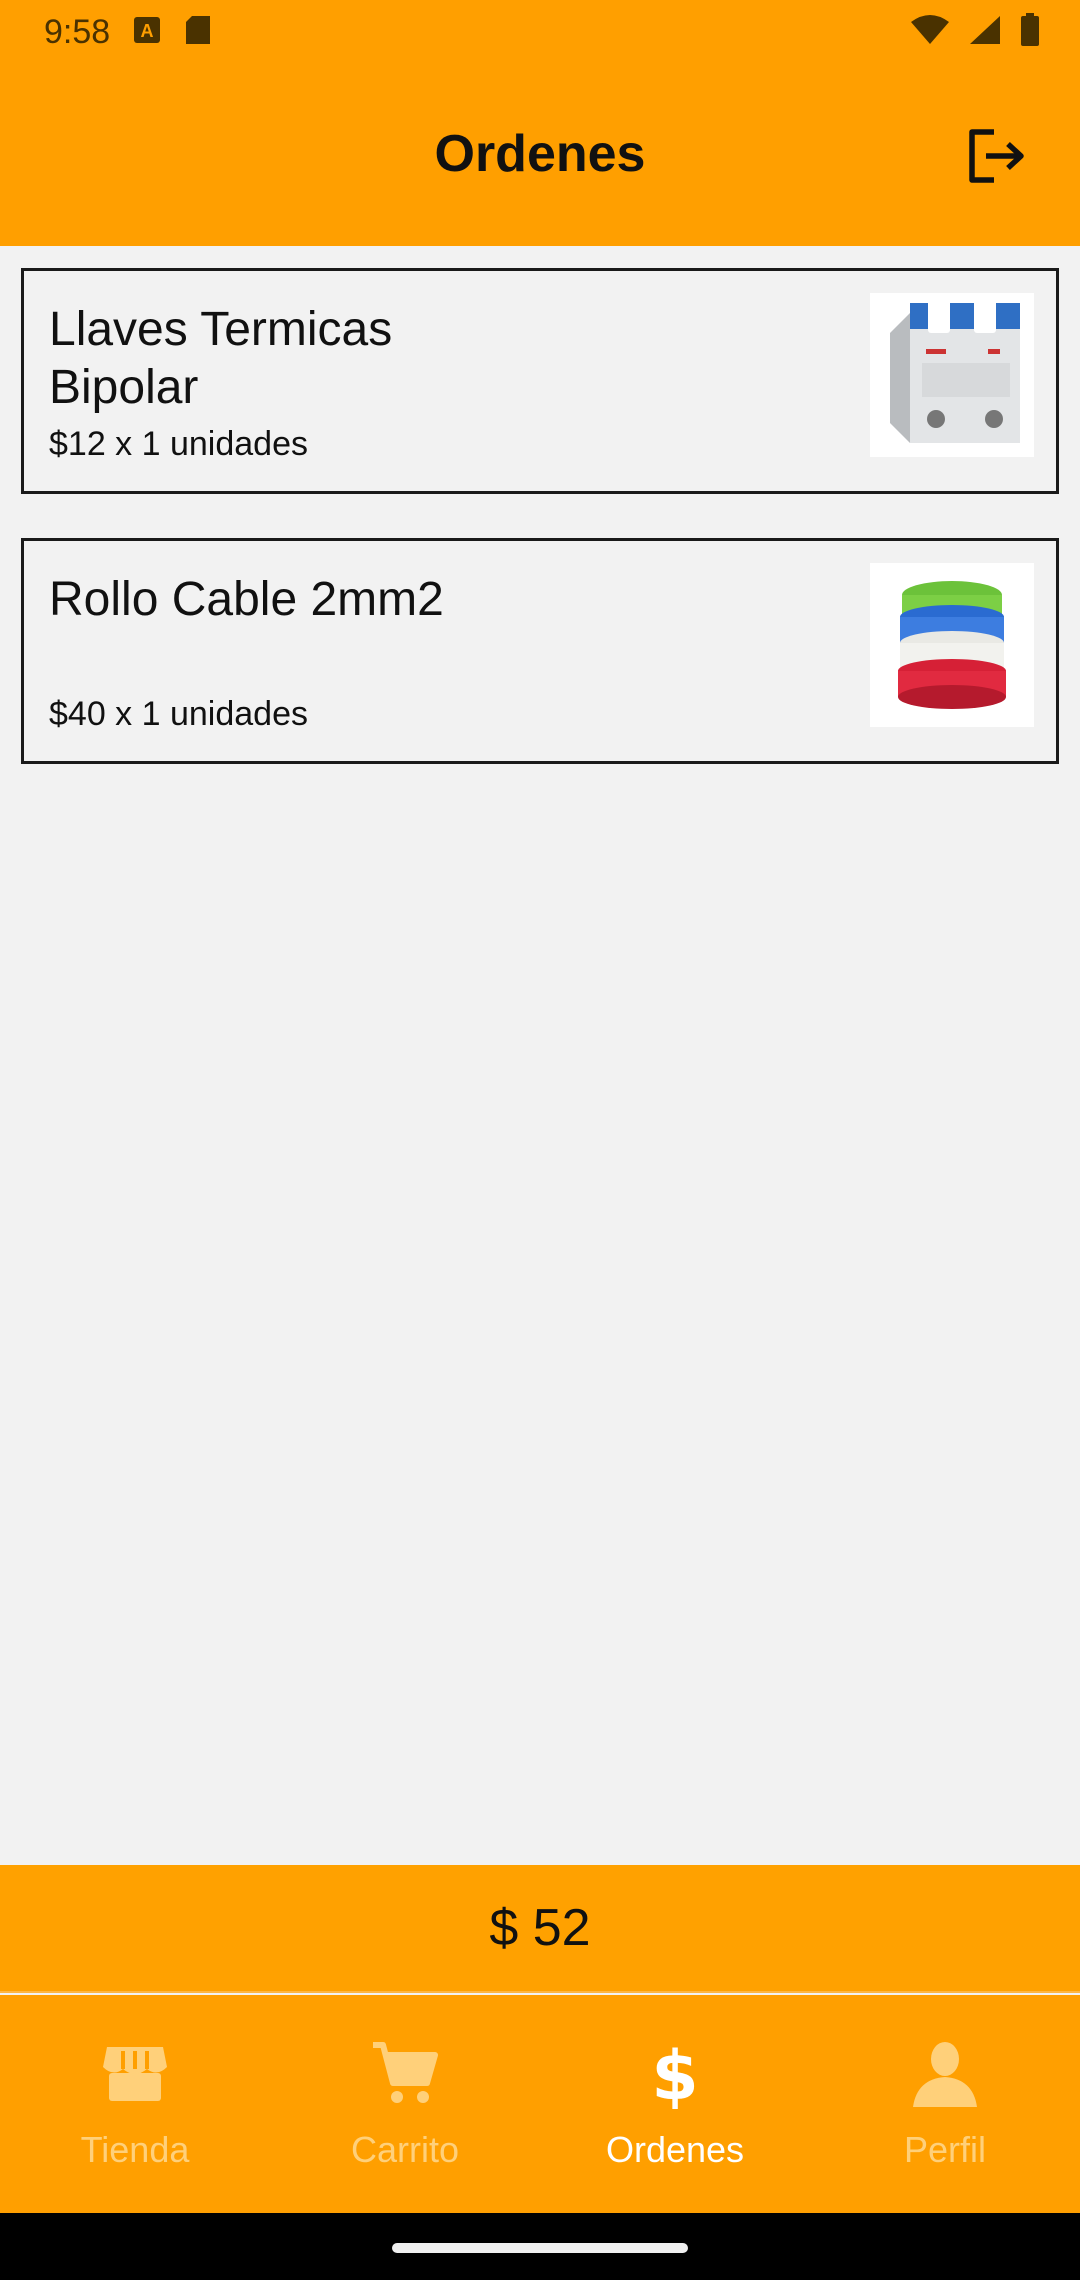  What do you see at coordinates (945, 2074) in the screenshot?
I see `person-icon` at bounding box center [945, 2074].